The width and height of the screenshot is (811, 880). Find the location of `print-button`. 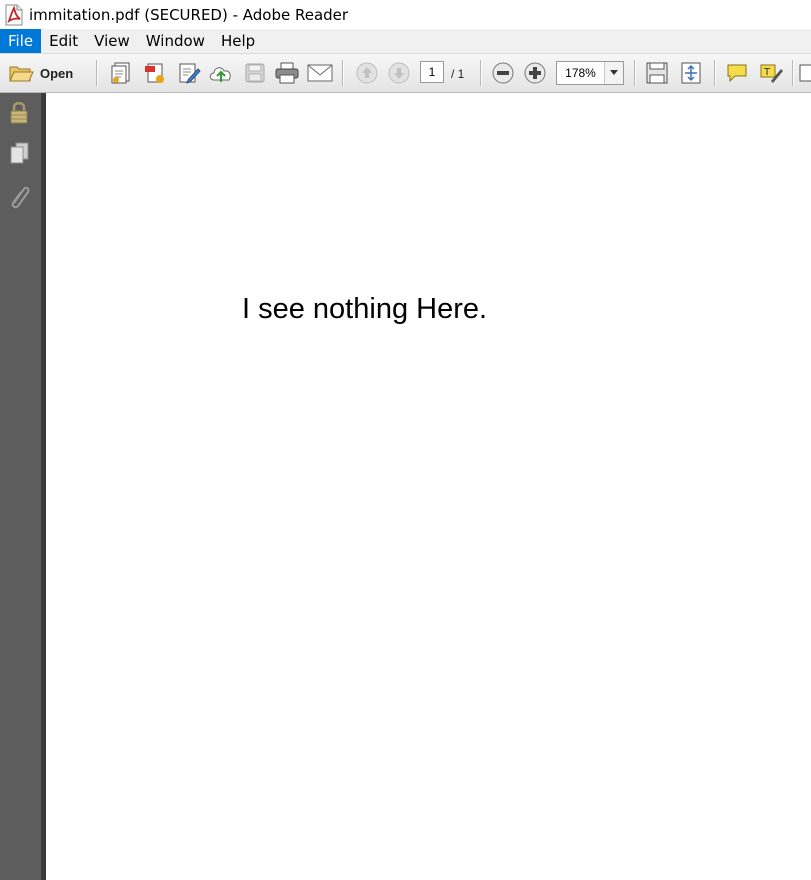

print-button is located at coordinates (287, 73).